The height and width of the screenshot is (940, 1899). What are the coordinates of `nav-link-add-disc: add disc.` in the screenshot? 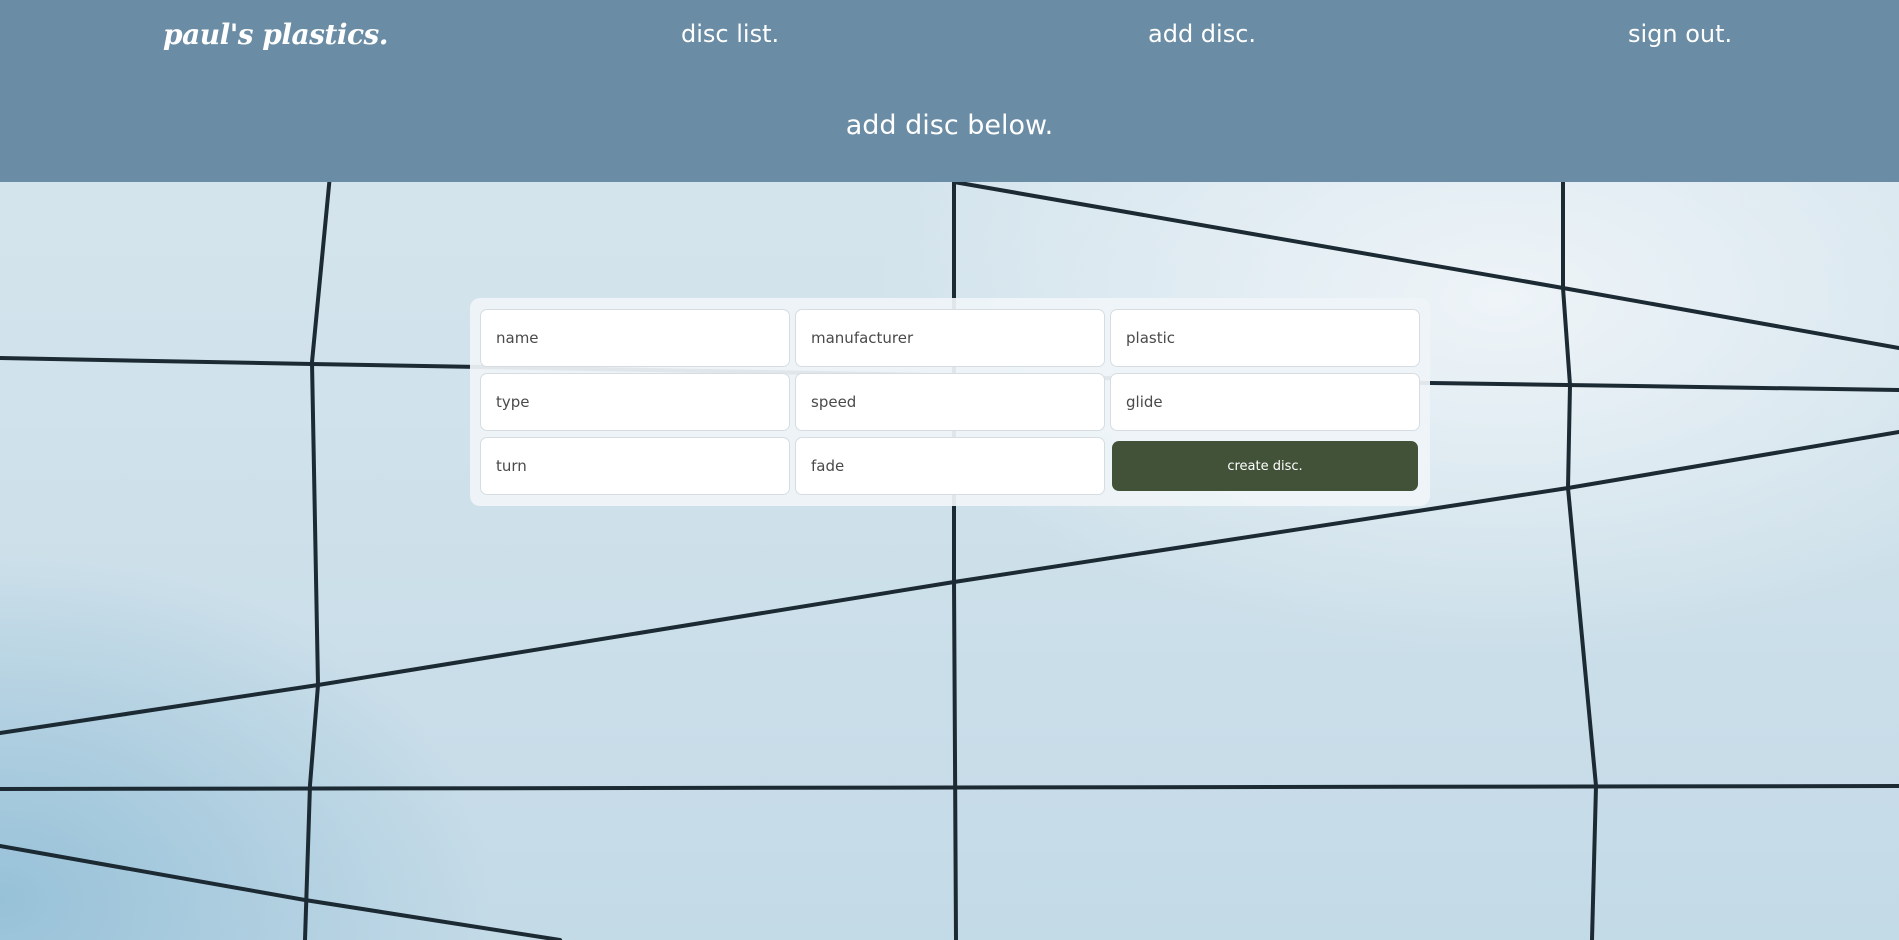 It's located at (1202, 34).